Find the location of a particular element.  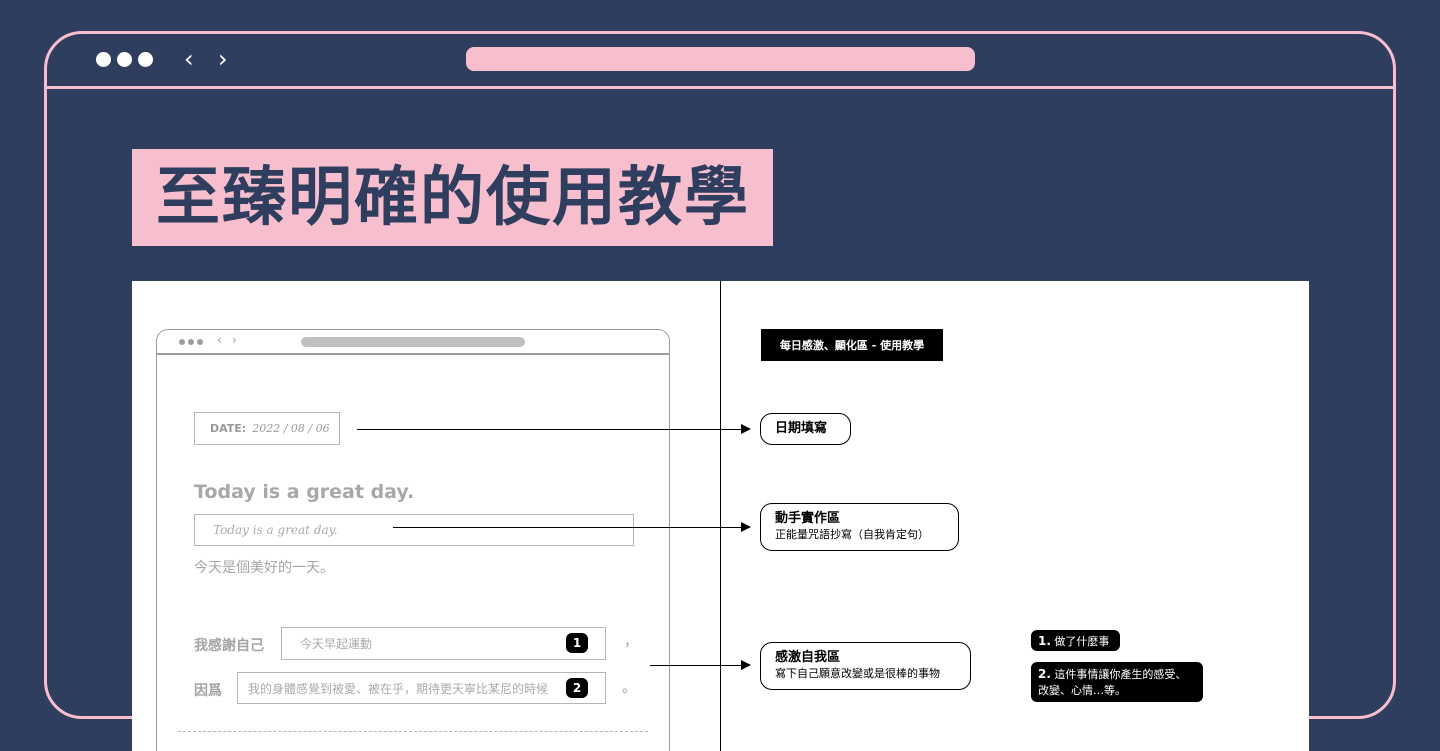

gratitude-input: 今天早起運動 is located at coordinates (443, 643).